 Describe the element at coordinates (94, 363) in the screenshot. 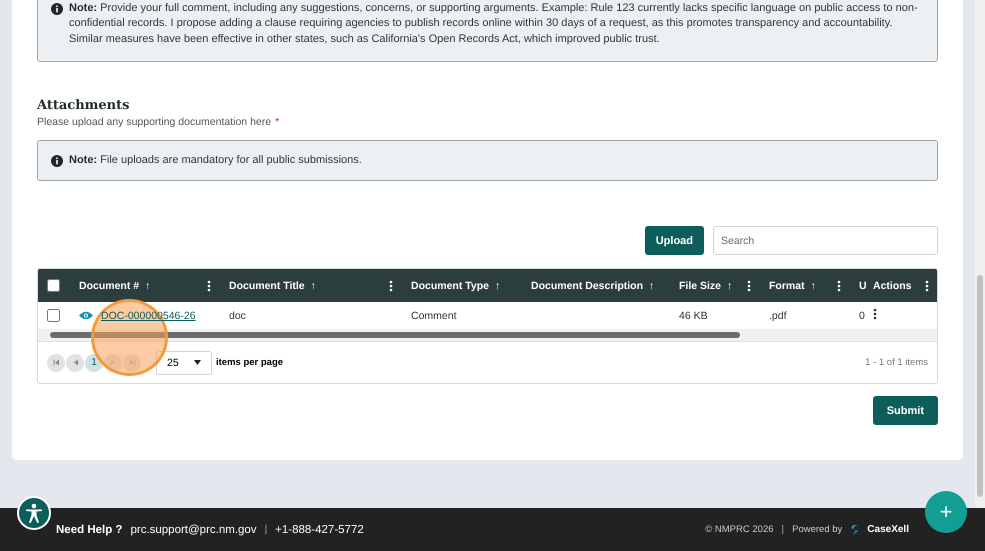

I see `page-button: 1` at that location.